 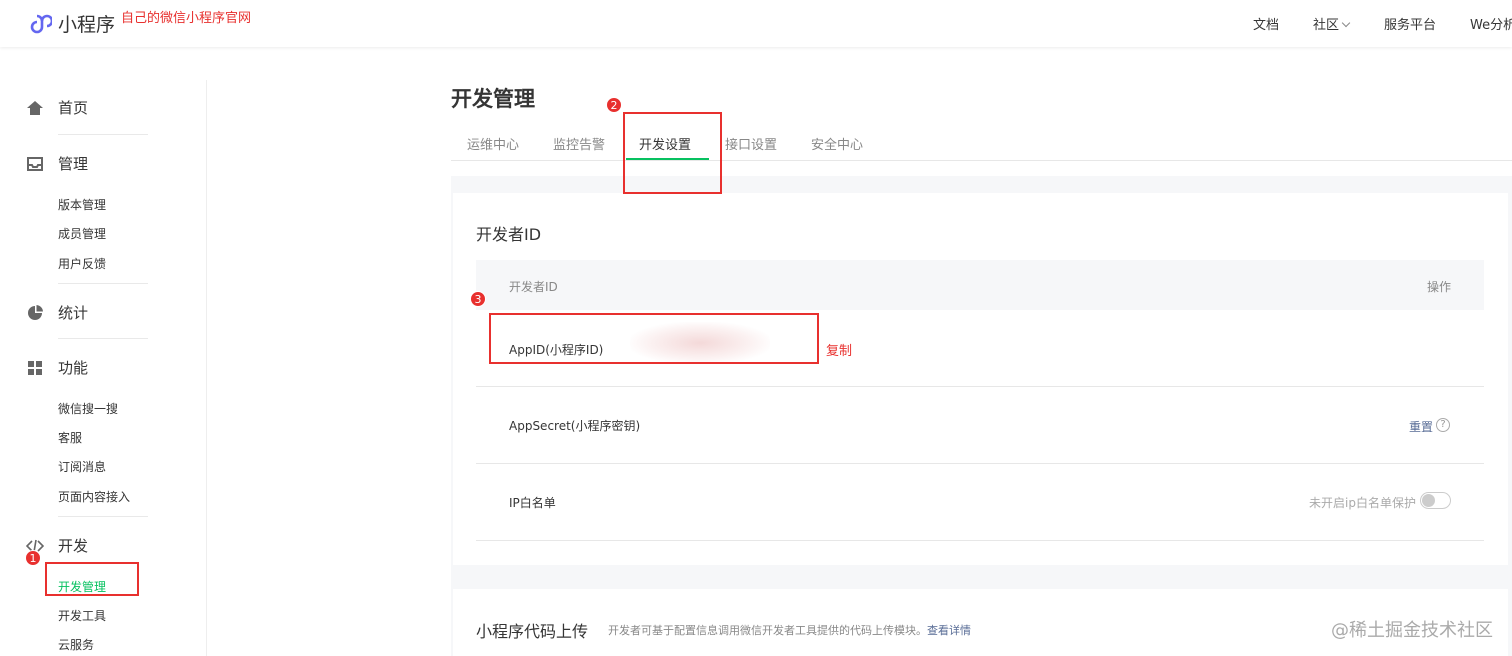 What do you see at coordinates (82, 204) in the screenshot?
I see `sidebar-item-version: 版本管理` at bounding box center [82, 204].